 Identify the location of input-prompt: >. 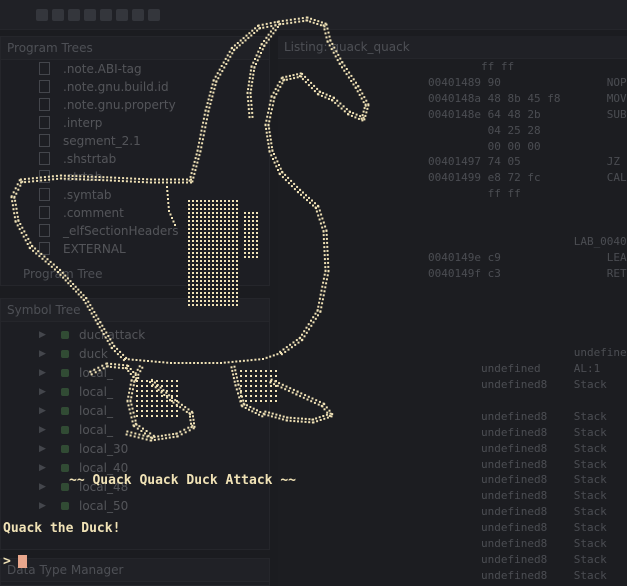
(7, 561).